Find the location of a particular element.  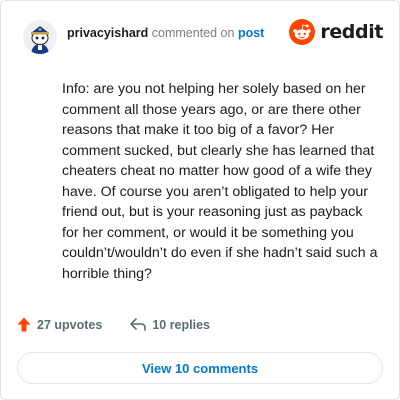

snoo-avatar-icon is located at coordinates (40, 37).